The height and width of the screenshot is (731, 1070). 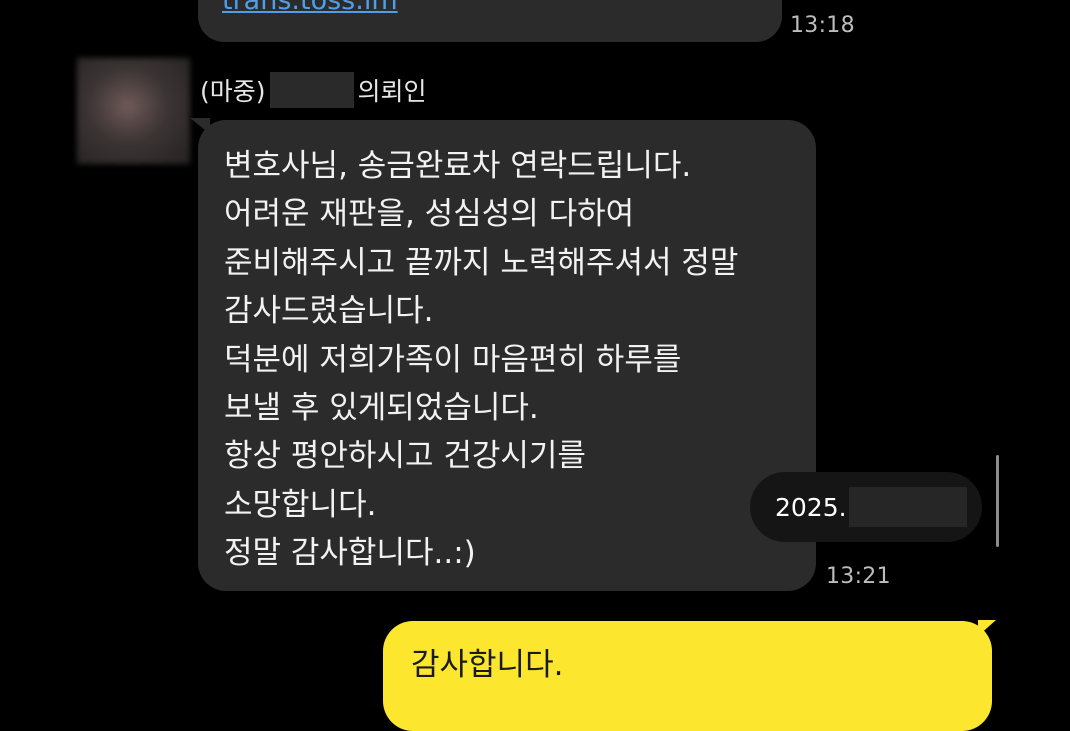 I want to click on date-indicator: 2025., so click(x=866, y=507).